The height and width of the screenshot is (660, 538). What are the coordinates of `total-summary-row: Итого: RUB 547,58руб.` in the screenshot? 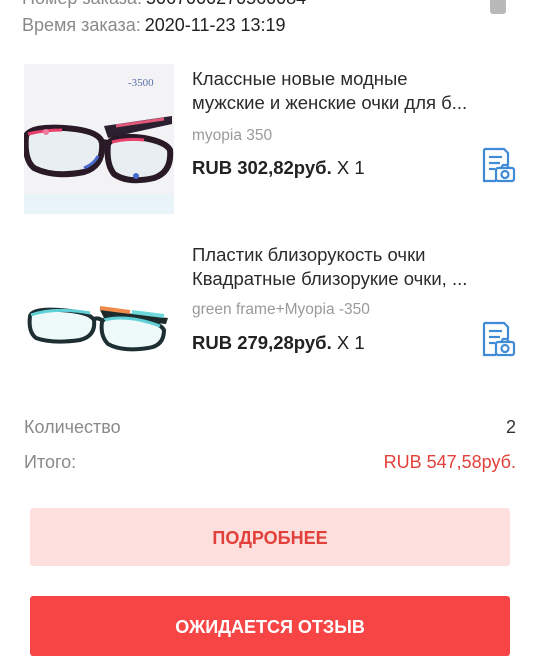 It's located at (270, 462).